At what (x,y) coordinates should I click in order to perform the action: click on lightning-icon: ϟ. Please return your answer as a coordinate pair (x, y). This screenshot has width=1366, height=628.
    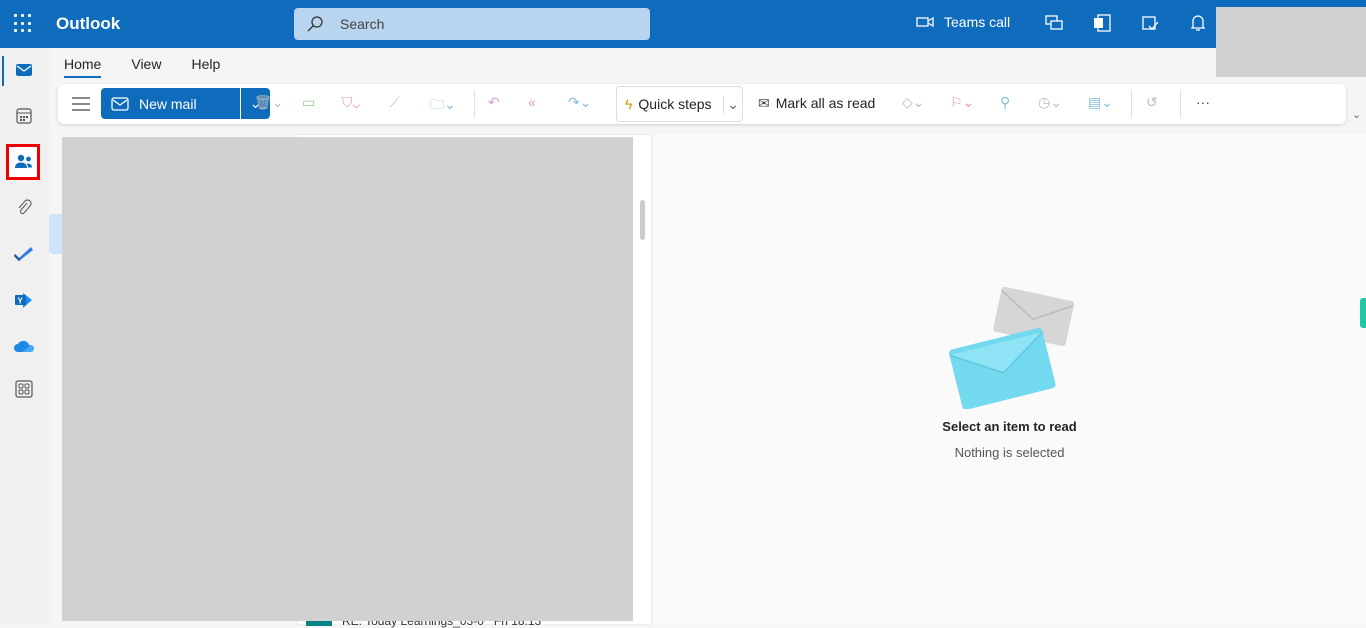
    Looking at the image, I should click on (629, 104).